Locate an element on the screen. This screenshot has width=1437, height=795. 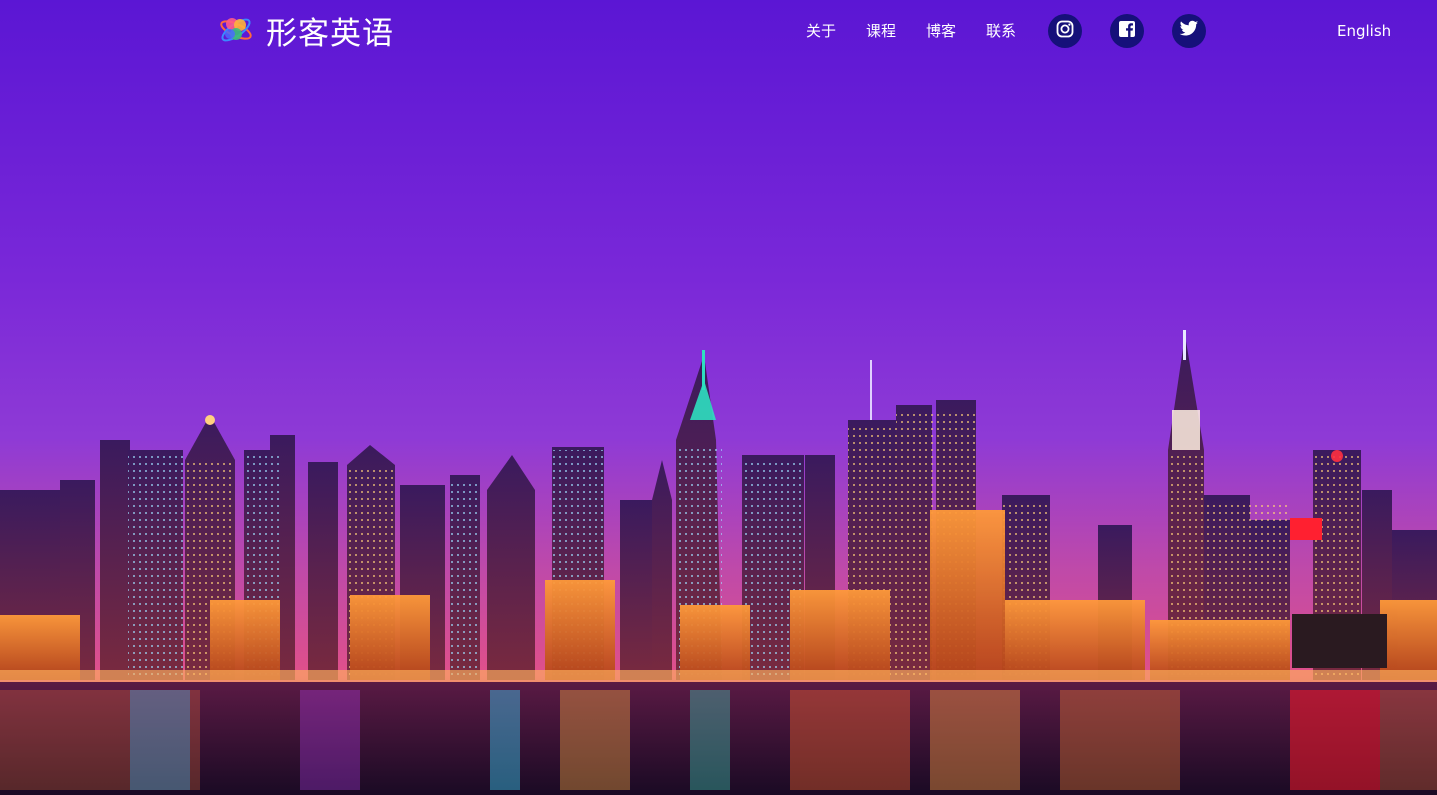
nav-item-courses: 课程 is located at coordinates (881, 31).